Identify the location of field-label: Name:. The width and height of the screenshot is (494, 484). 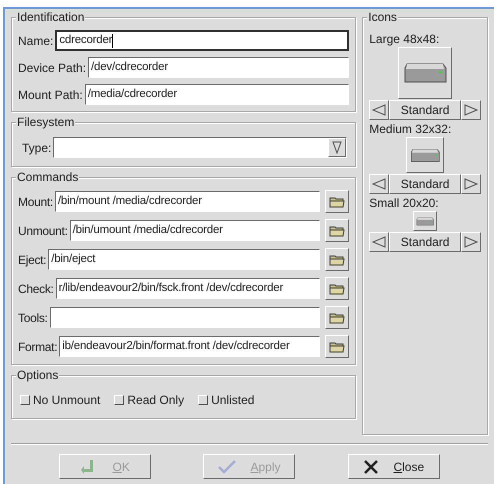
(36, 41).